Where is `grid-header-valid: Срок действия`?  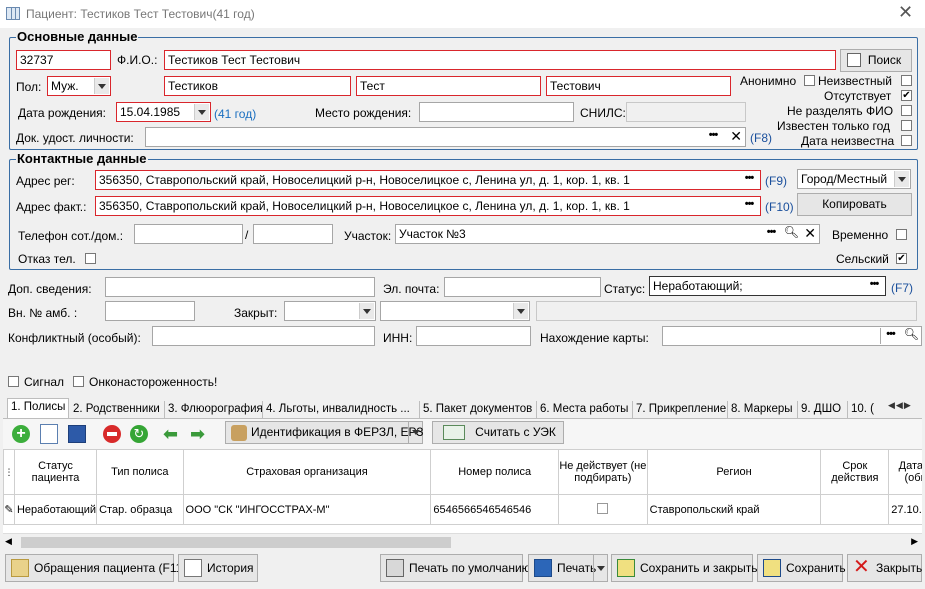
grid-header-valid: Срок действия is located at coordinates (855, 472).